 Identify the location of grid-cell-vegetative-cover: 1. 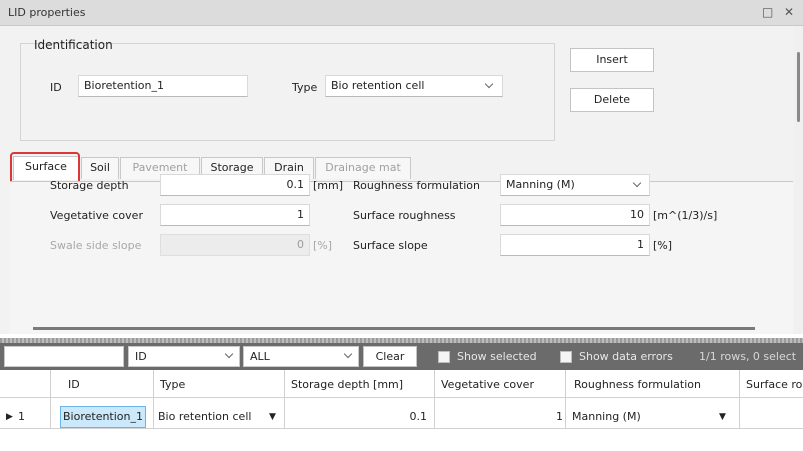
(500, 417).